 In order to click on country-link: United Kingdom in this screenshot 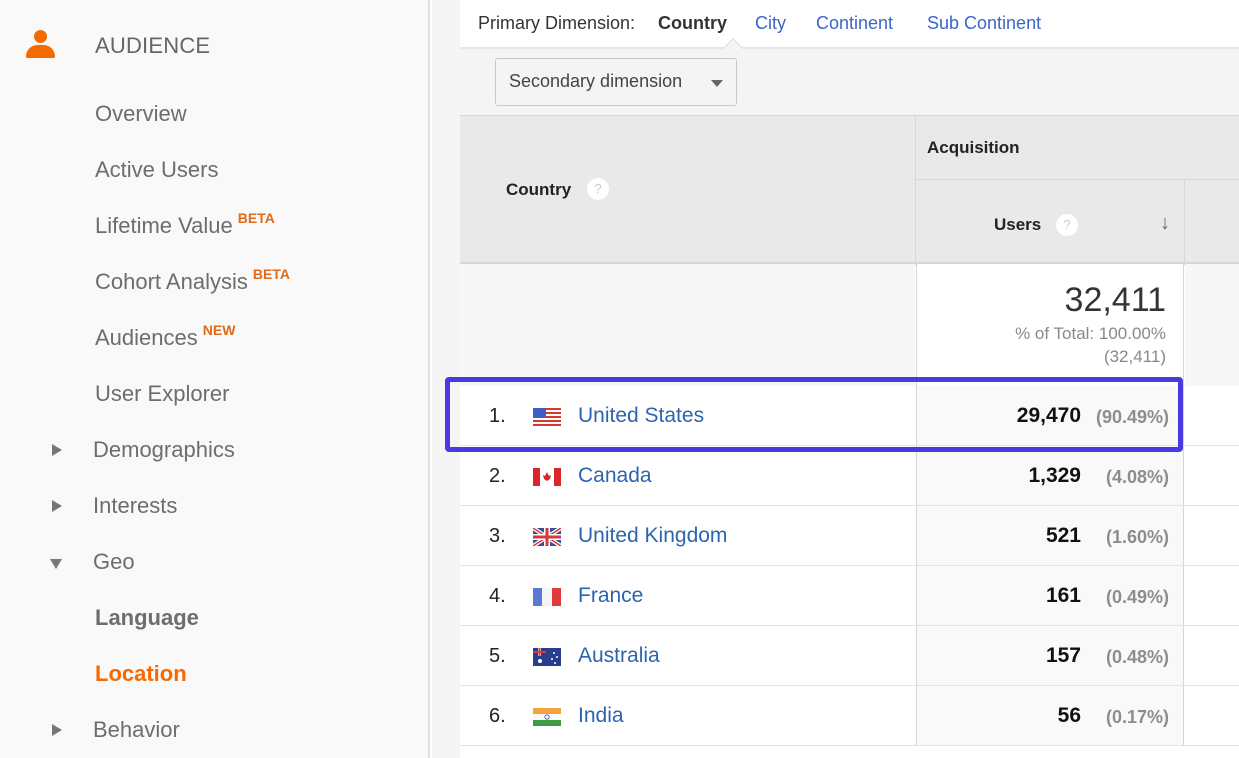, I will do `click(652, 536)`.